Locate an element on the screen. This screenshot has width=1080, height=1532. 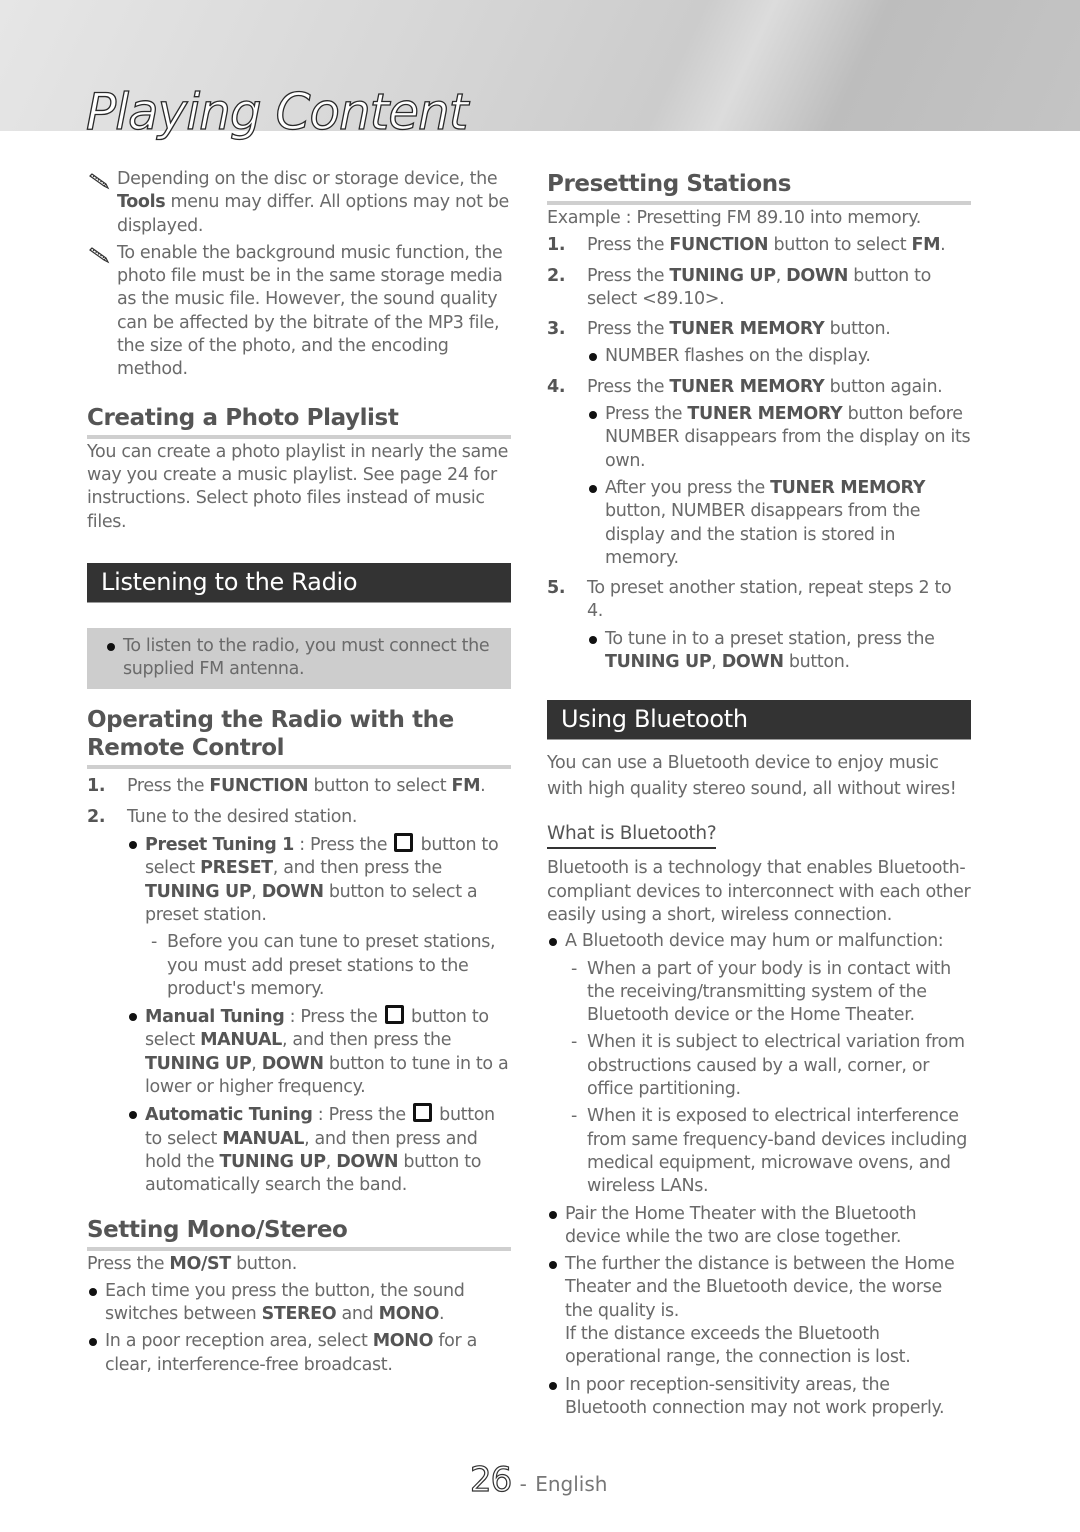
bluetooth-subheading: What is Bluetooth? is located at coordinates (632, 836).